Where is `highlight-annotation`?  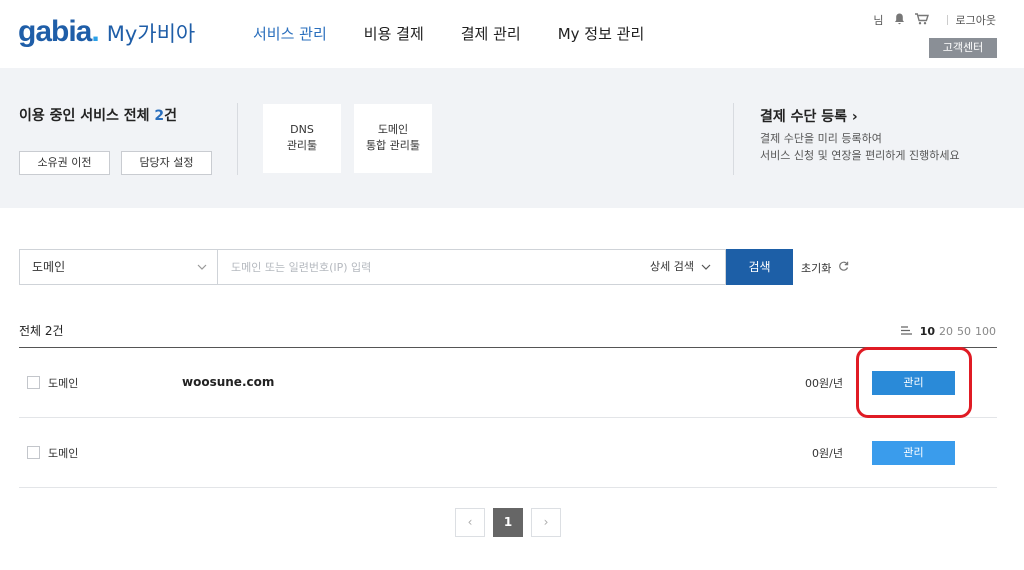 highlight-annotation is located at coordinates (914, 382).